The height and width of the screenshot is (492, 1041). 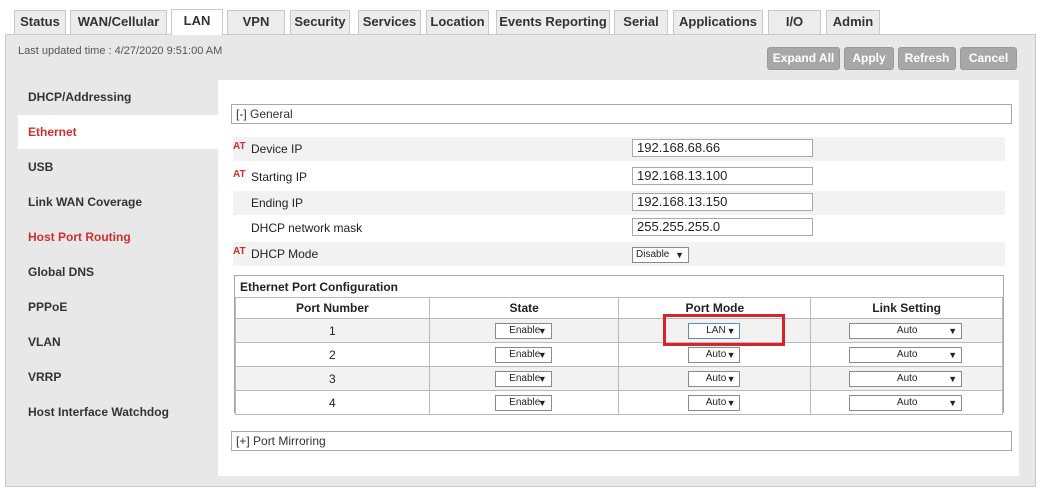 What do you see at coordinates (118, 22) in the screenshot?
I see `tab-wan-cellular: WAN/Cellular` at bounding box center [118, 22].